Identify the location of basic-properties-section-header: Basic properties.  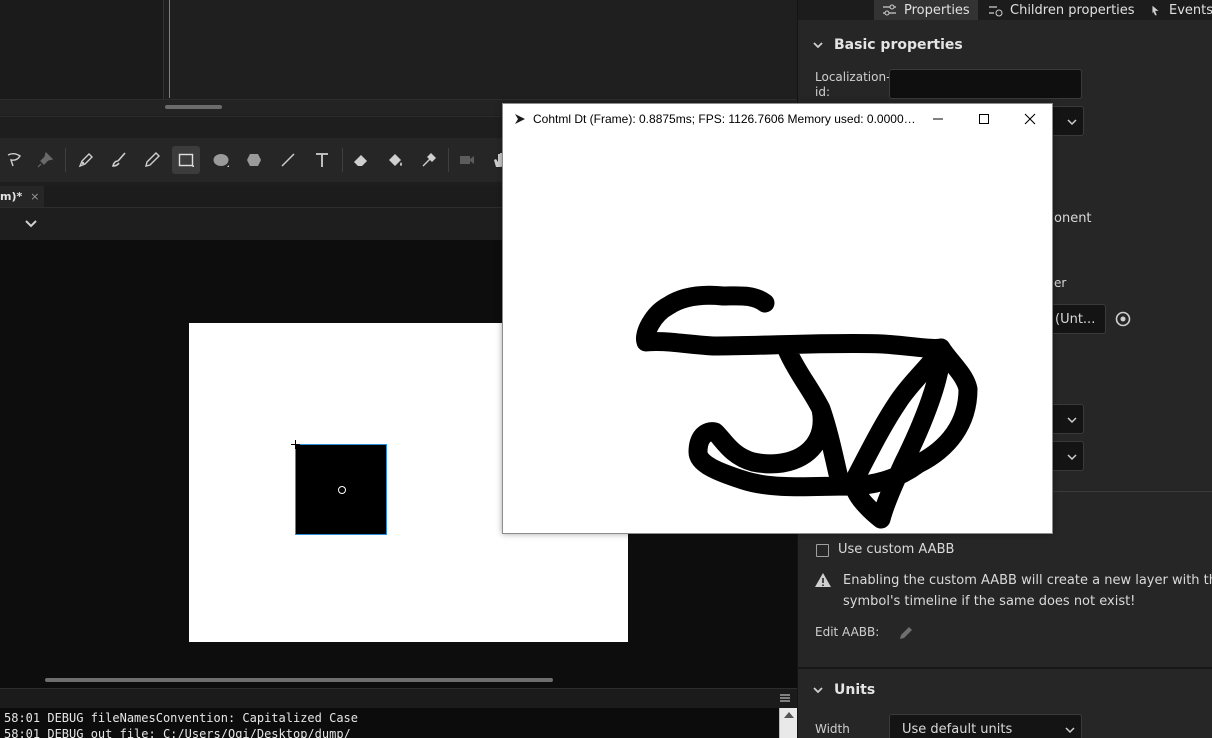
(1005, 45).